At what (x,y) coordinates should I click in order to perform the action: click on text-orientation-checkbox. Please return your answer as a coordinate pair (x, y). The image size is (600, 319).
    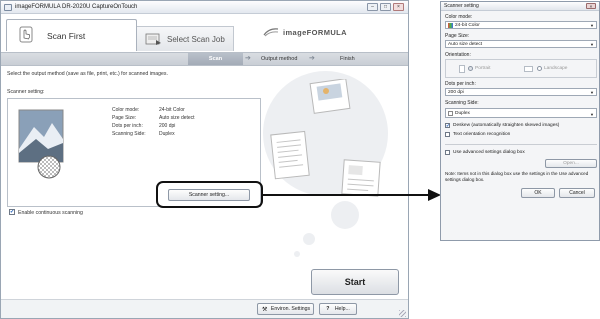
    Looking at the image, I should click on (447, 134).